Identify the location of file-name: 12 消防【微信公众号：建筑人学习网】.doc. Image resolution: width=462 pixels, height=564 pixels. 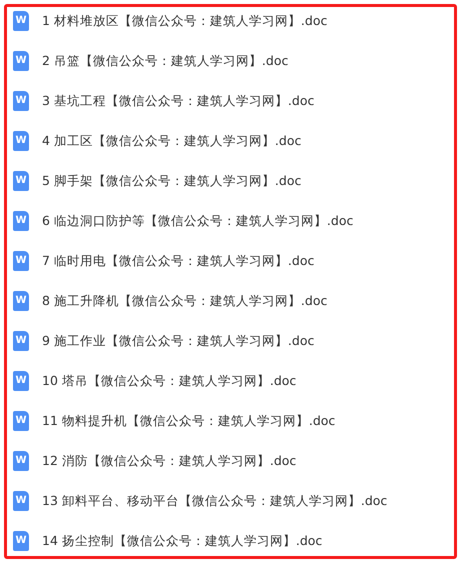
(169, 461).